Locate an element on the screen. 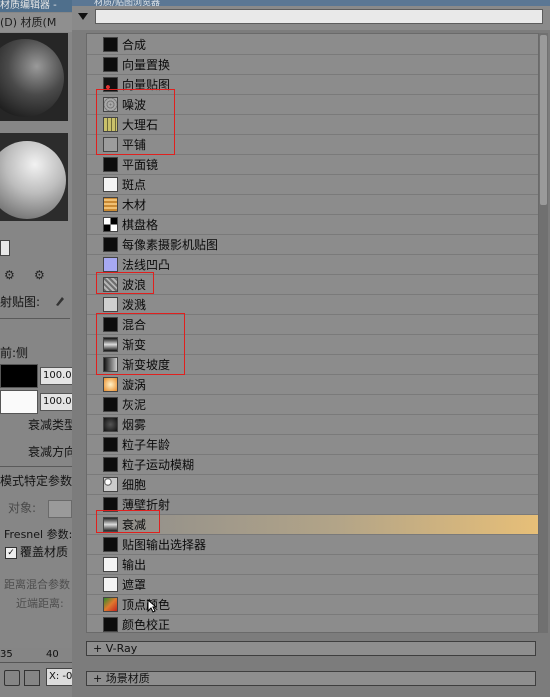  browser-toolbar is located at coordinates (311, 18).